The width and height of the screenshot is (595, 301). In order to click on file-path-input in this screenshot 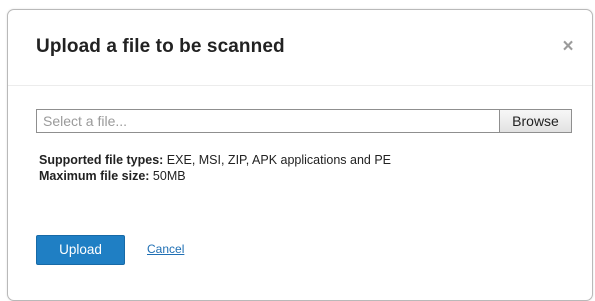, I will do `click(267, 121)`.